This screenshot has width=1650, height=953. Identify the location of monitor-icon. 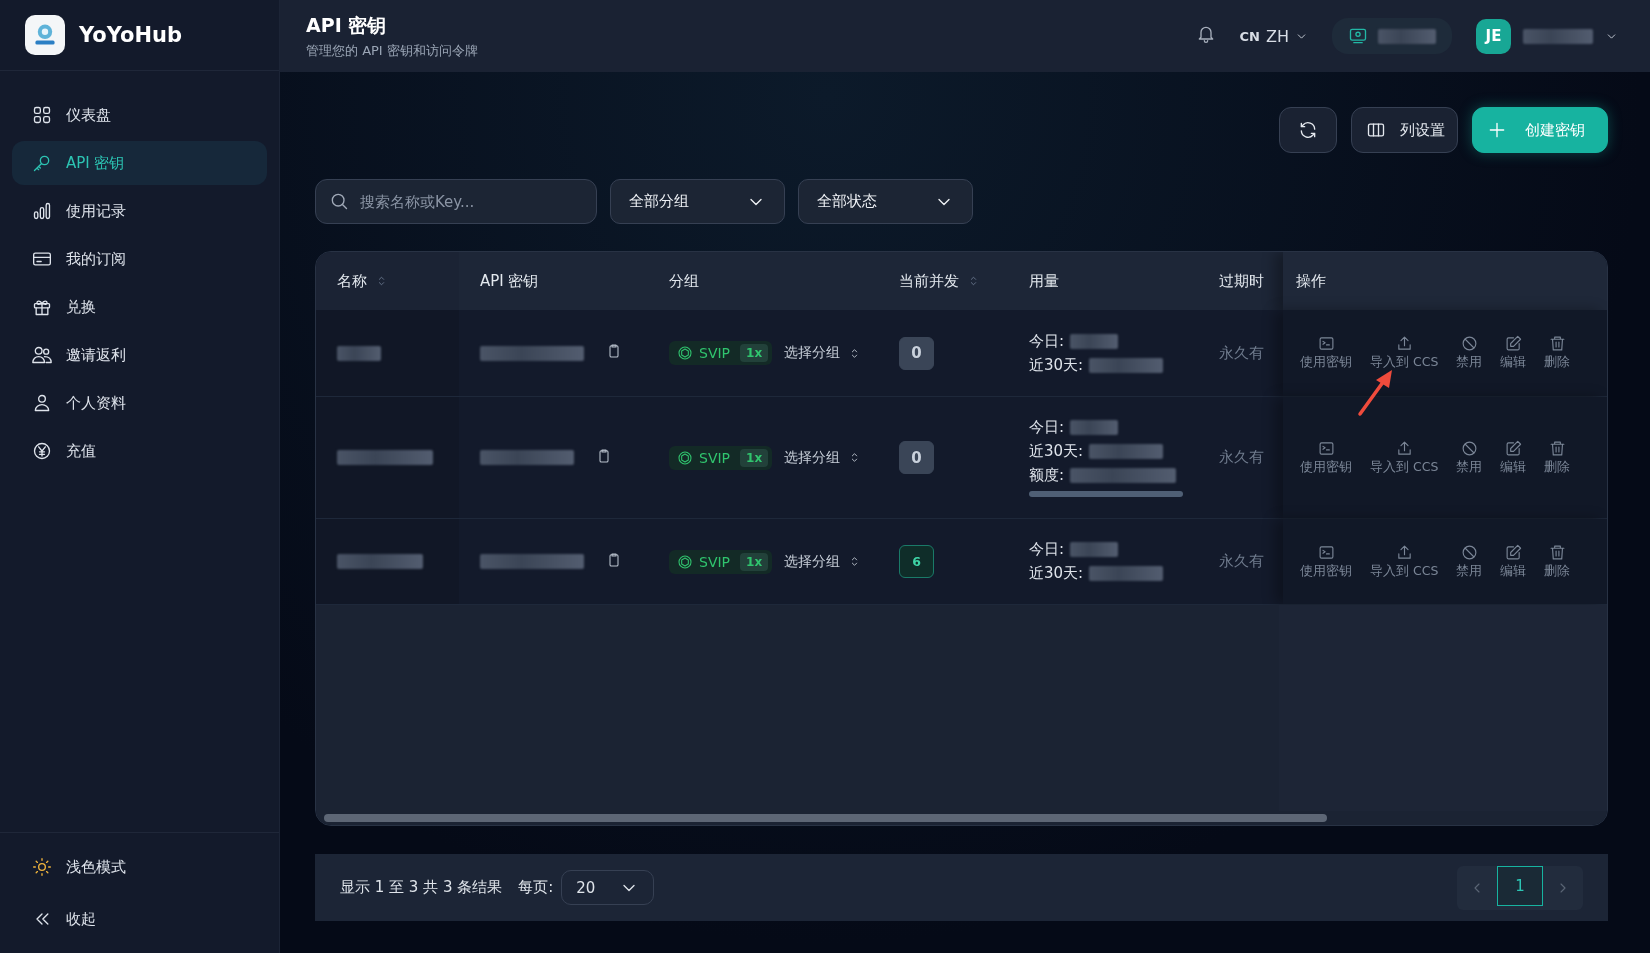
(1358, 36).